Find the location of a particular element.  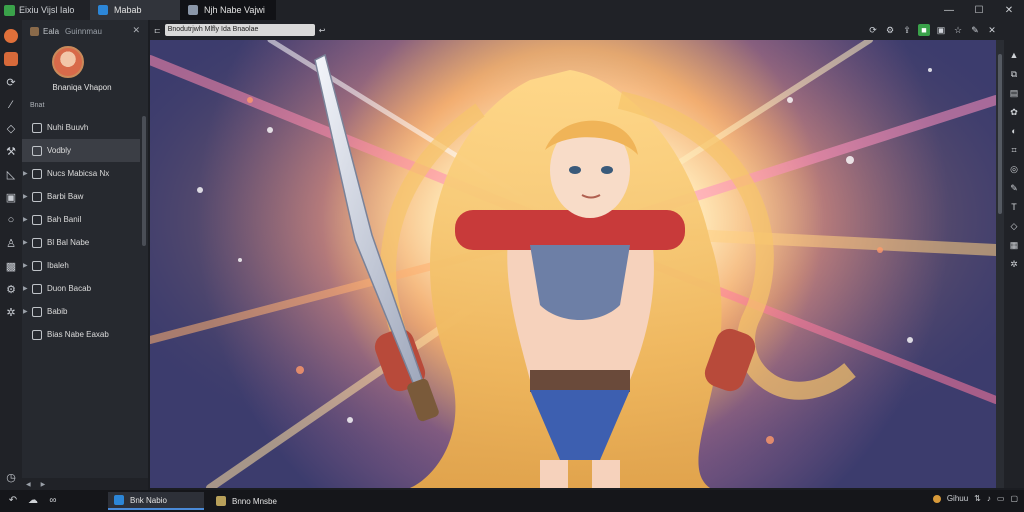

shield-icon: ◇ is located at coordinates (11, 128).